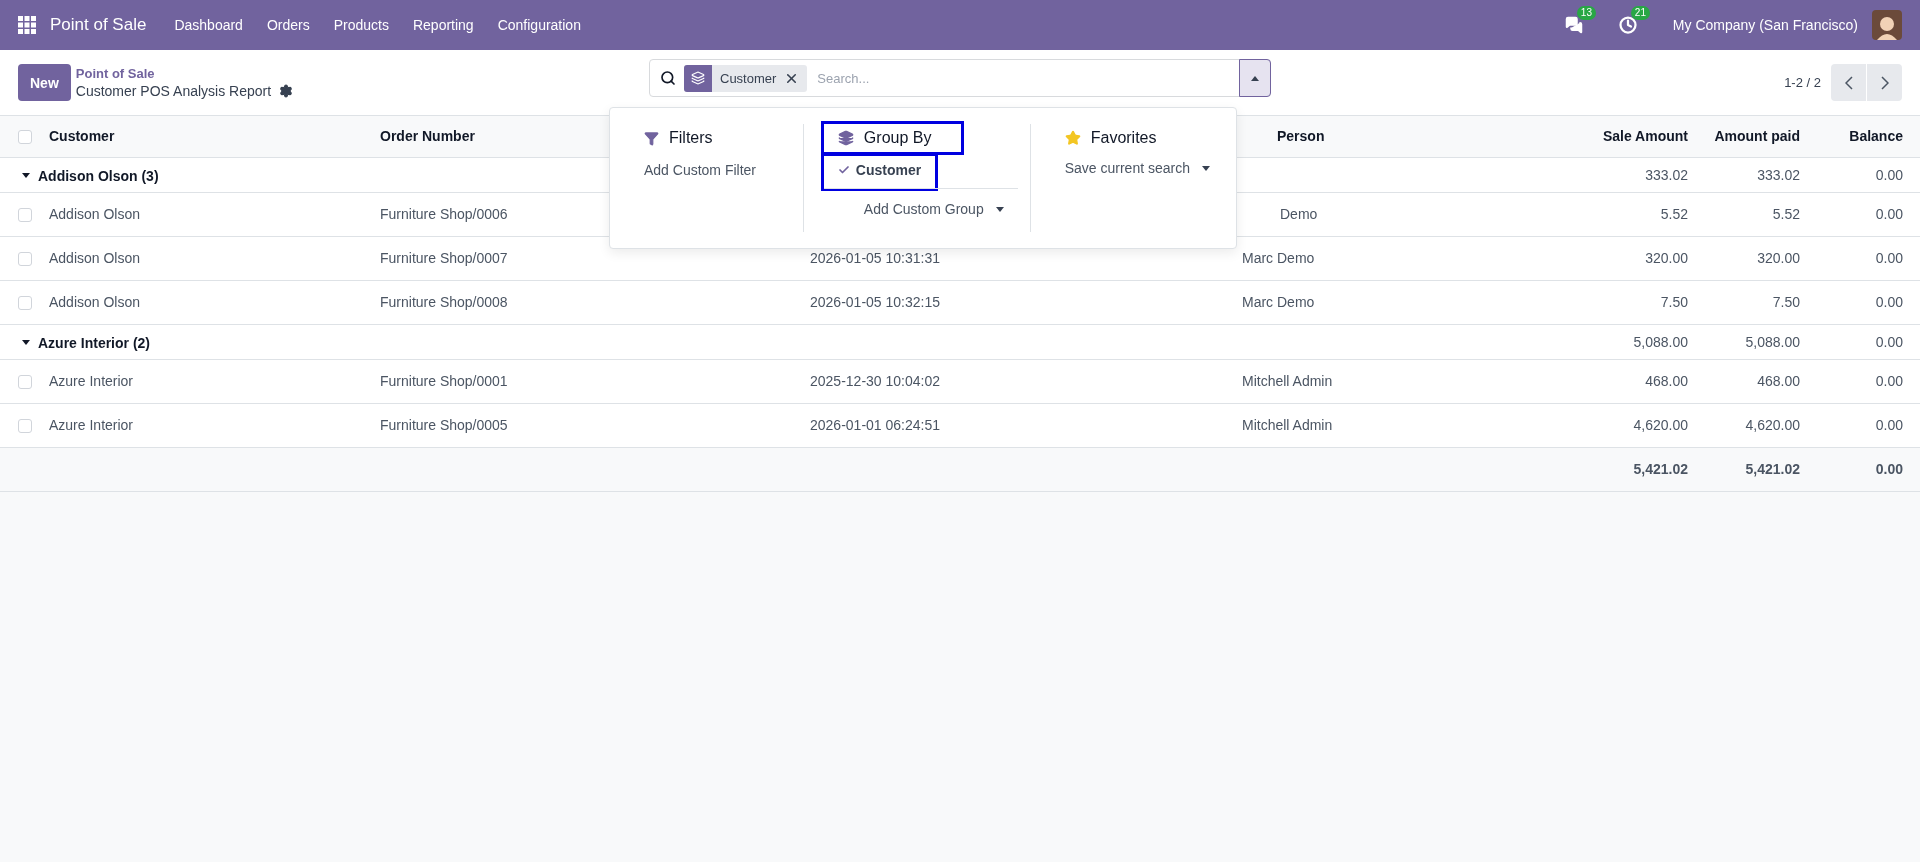  Describe the element at coordinates (443, 25) in the screenshot. I see `menu-item: Reporting` at that location.